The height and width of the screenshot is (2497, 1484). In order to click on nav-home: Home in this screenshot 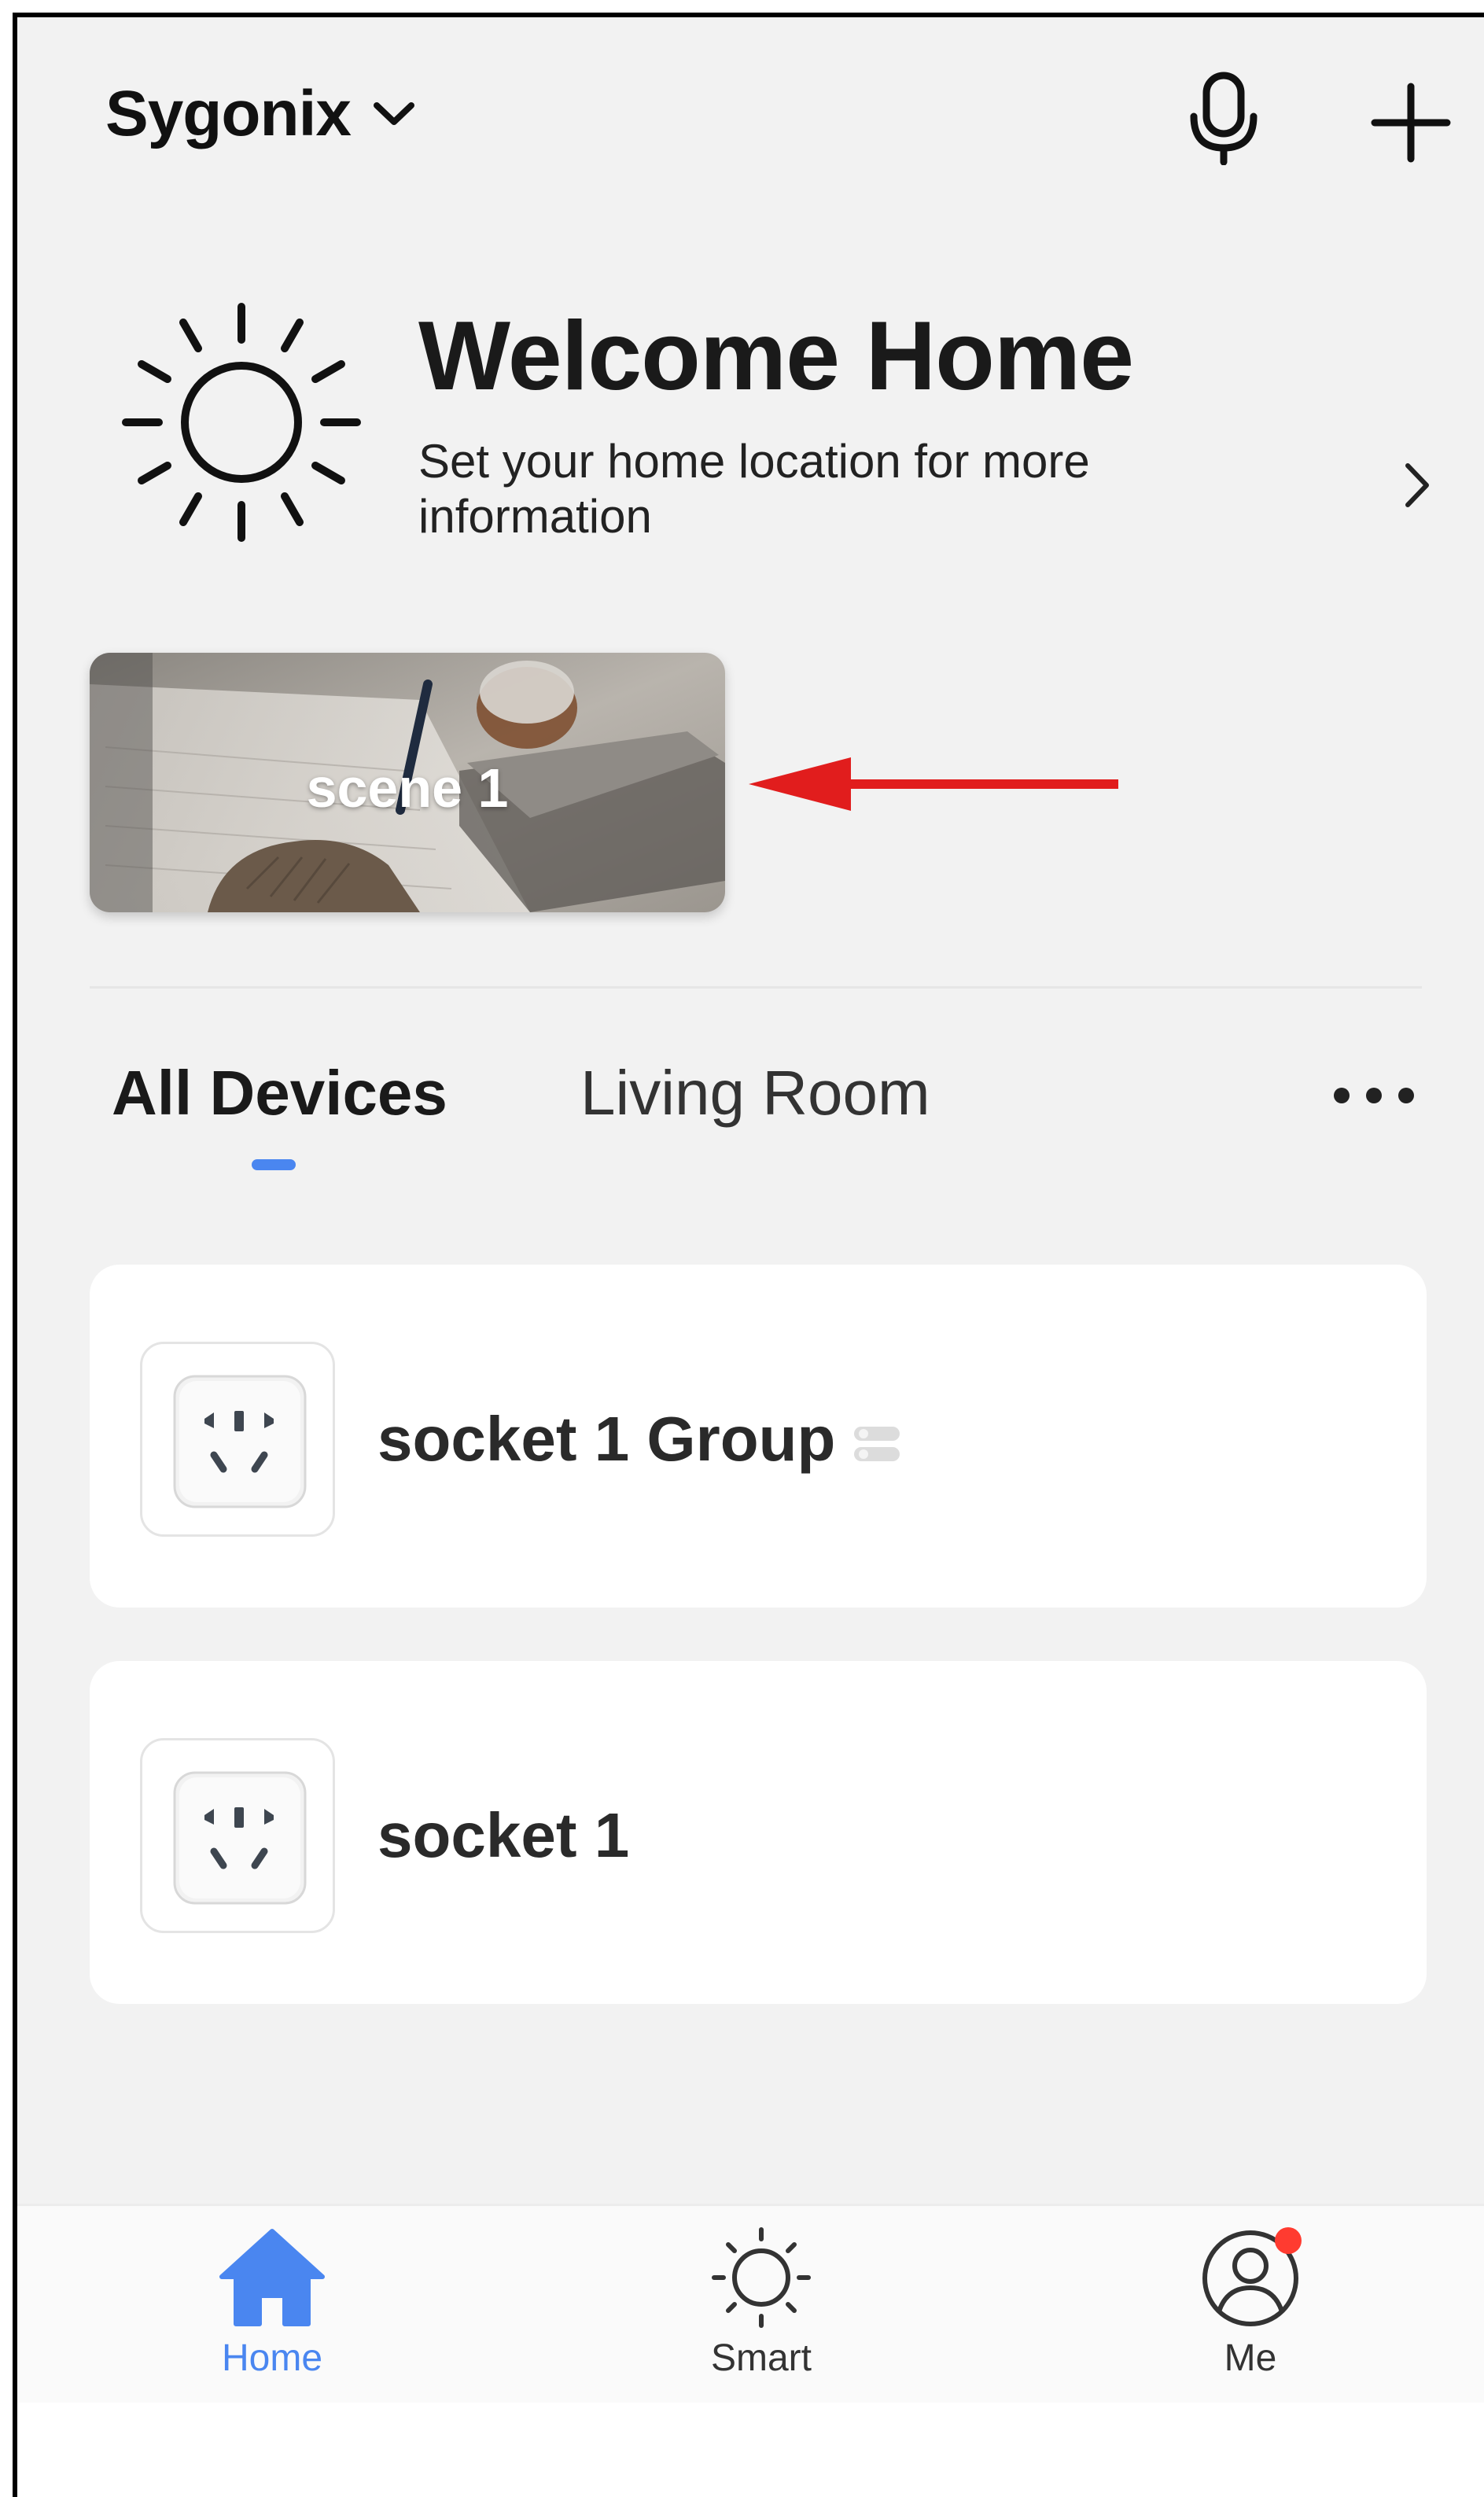, I will do `click(272, 2304)`.